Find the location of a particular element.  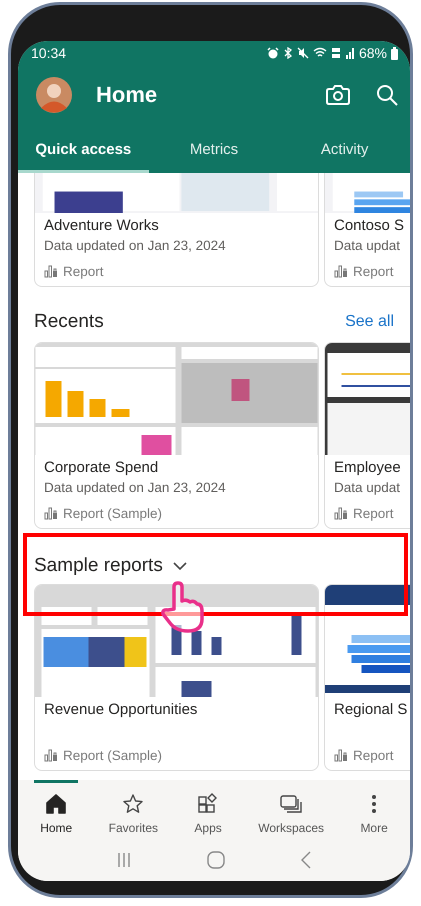

nav-item: Apps is located at coordinates (208, 812).